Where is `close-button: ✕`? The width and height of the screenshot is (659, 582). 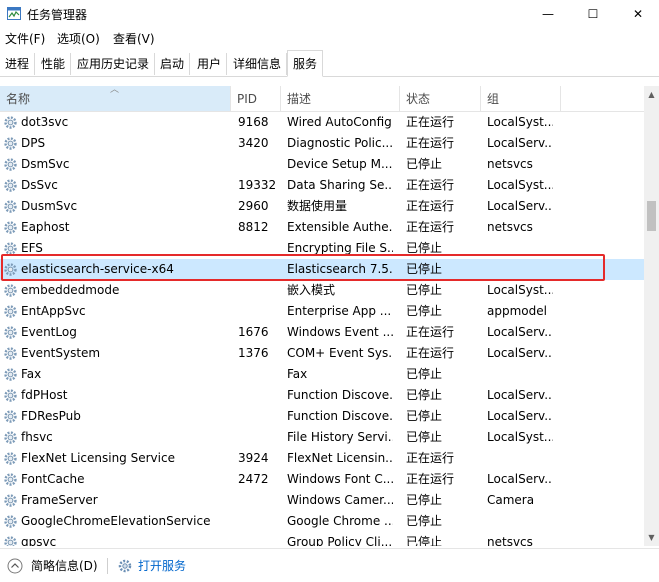 close-button: ✕ is located at coordinates (637, 14).